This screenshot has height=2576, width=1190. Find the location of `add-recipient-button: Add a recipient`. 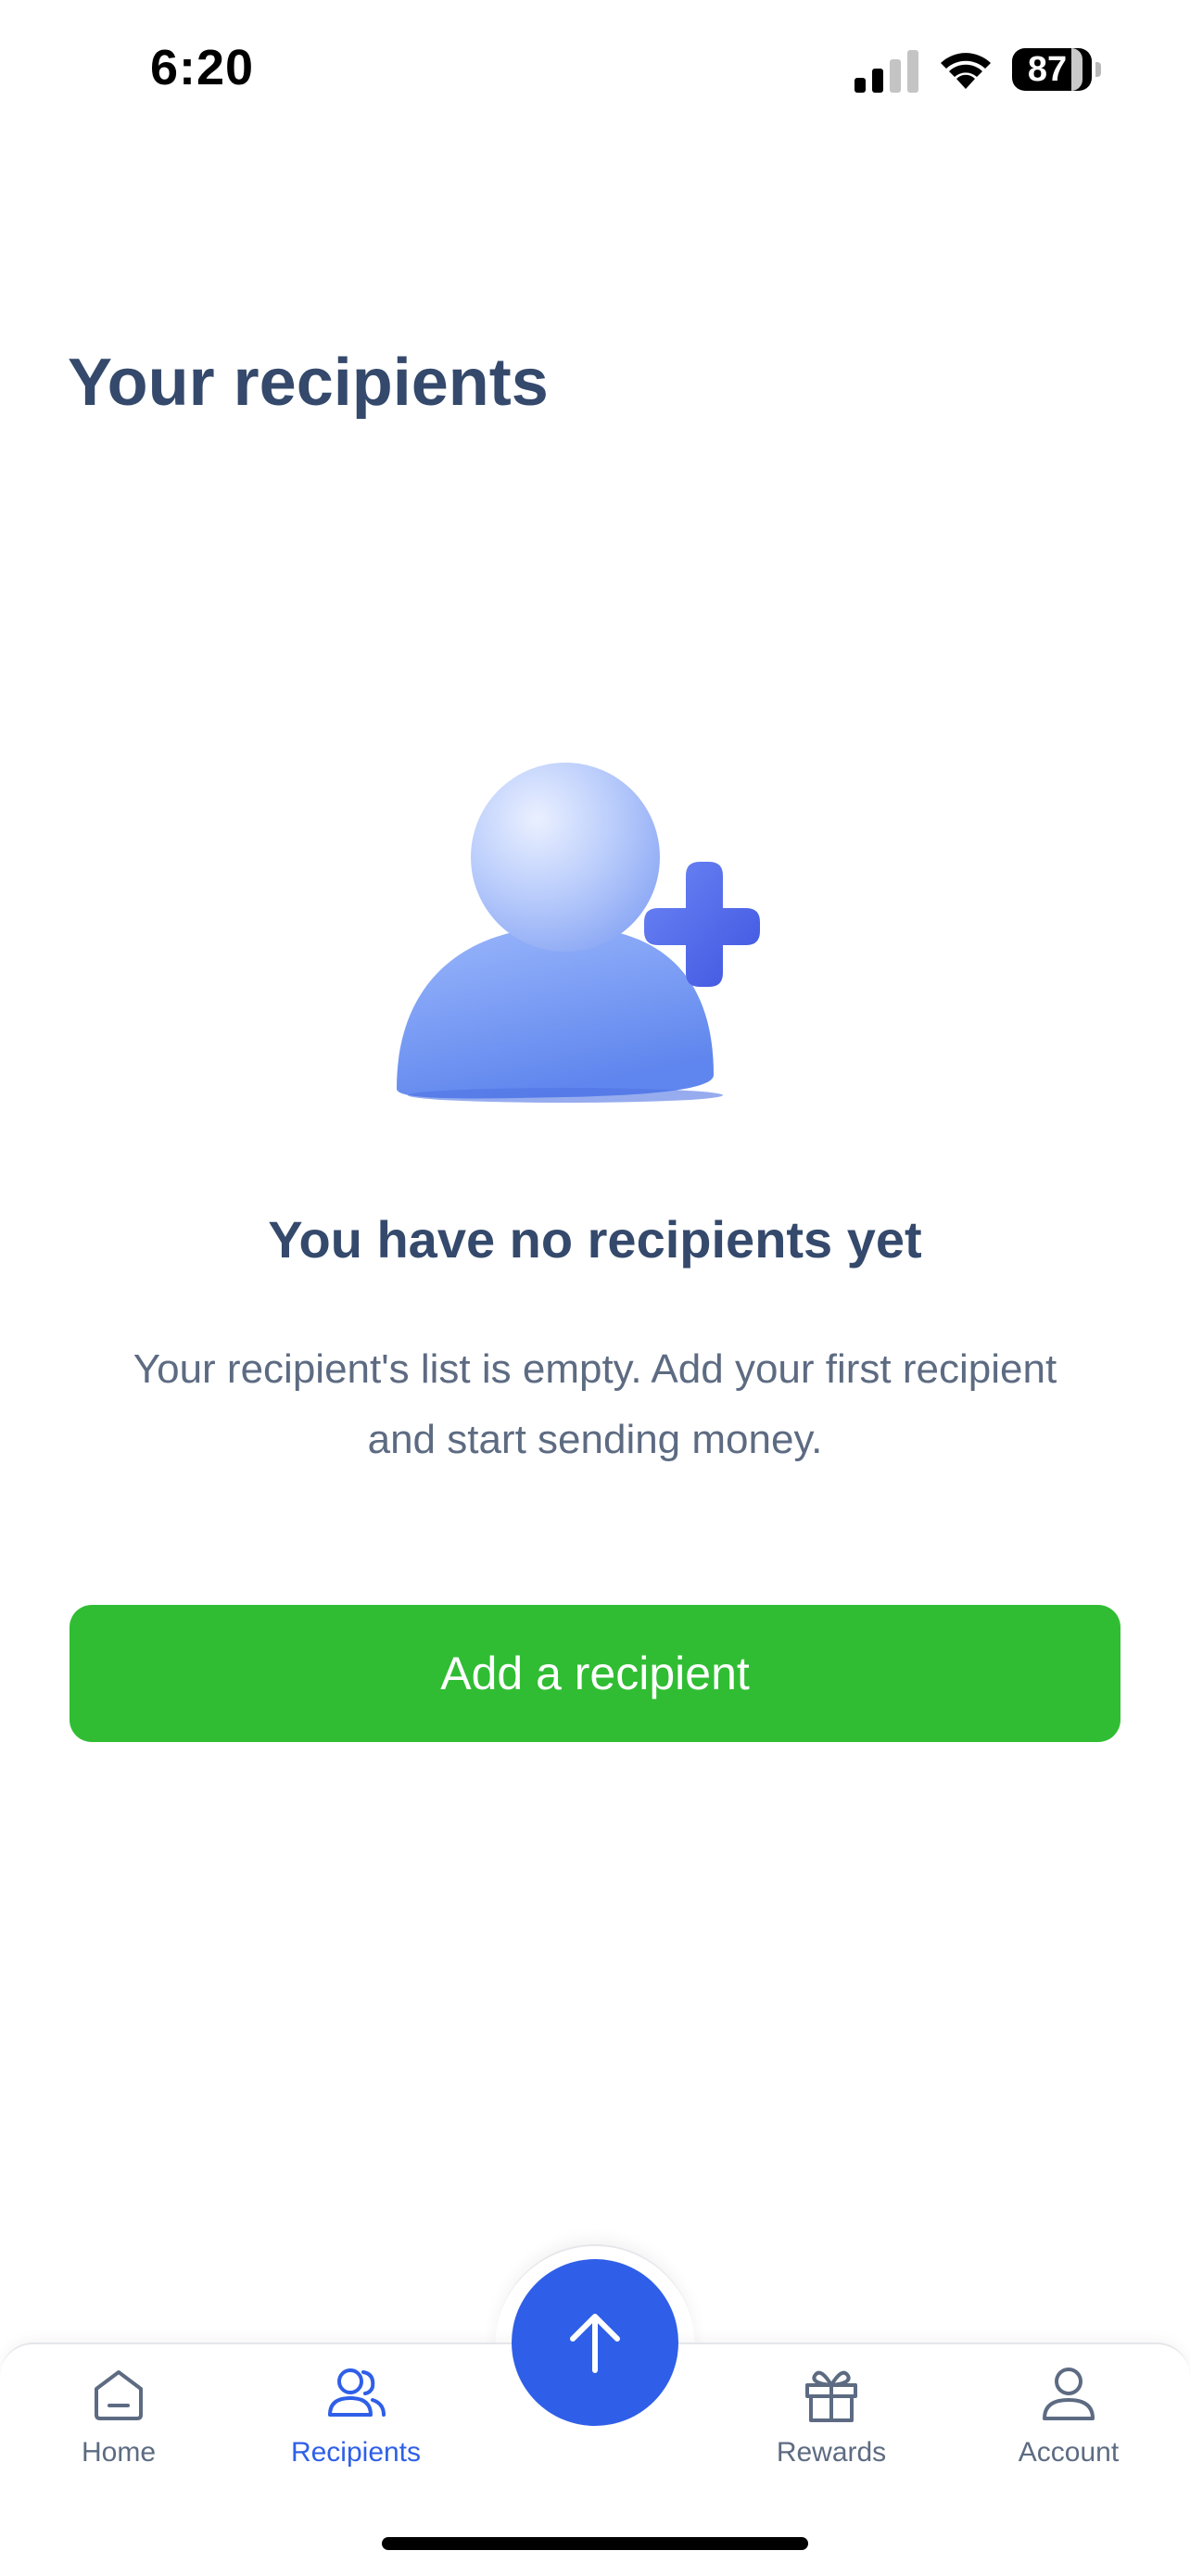

add-recipient-button: Add a recipient is located at coordinates (595, 1673).